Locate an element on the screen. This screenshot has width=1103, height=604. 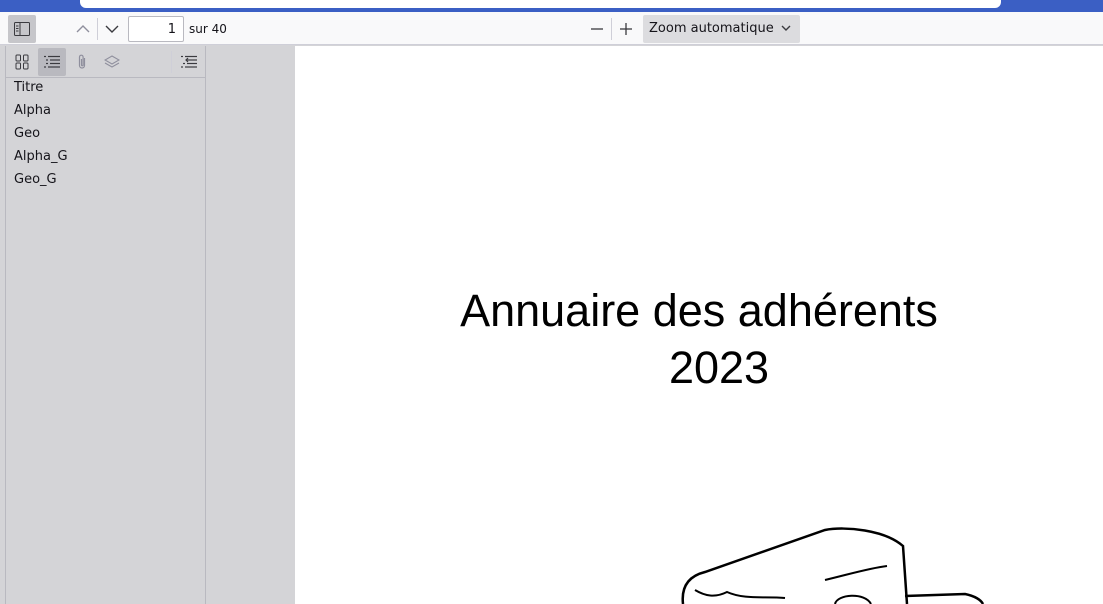
chevron-up-icon is located at coordinates (83, 29).